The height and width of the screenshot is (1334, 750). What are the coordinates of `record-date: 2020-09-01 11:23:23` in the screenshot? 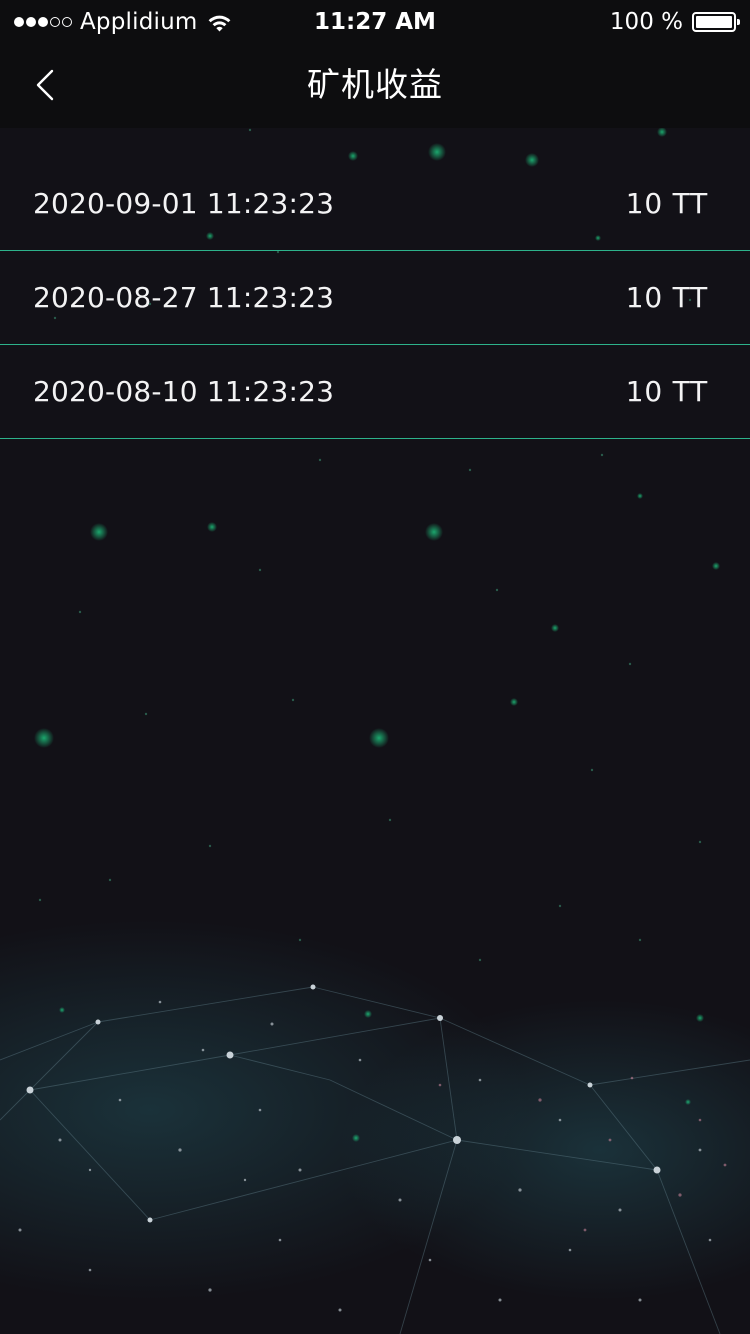 It's located at (184, 203).